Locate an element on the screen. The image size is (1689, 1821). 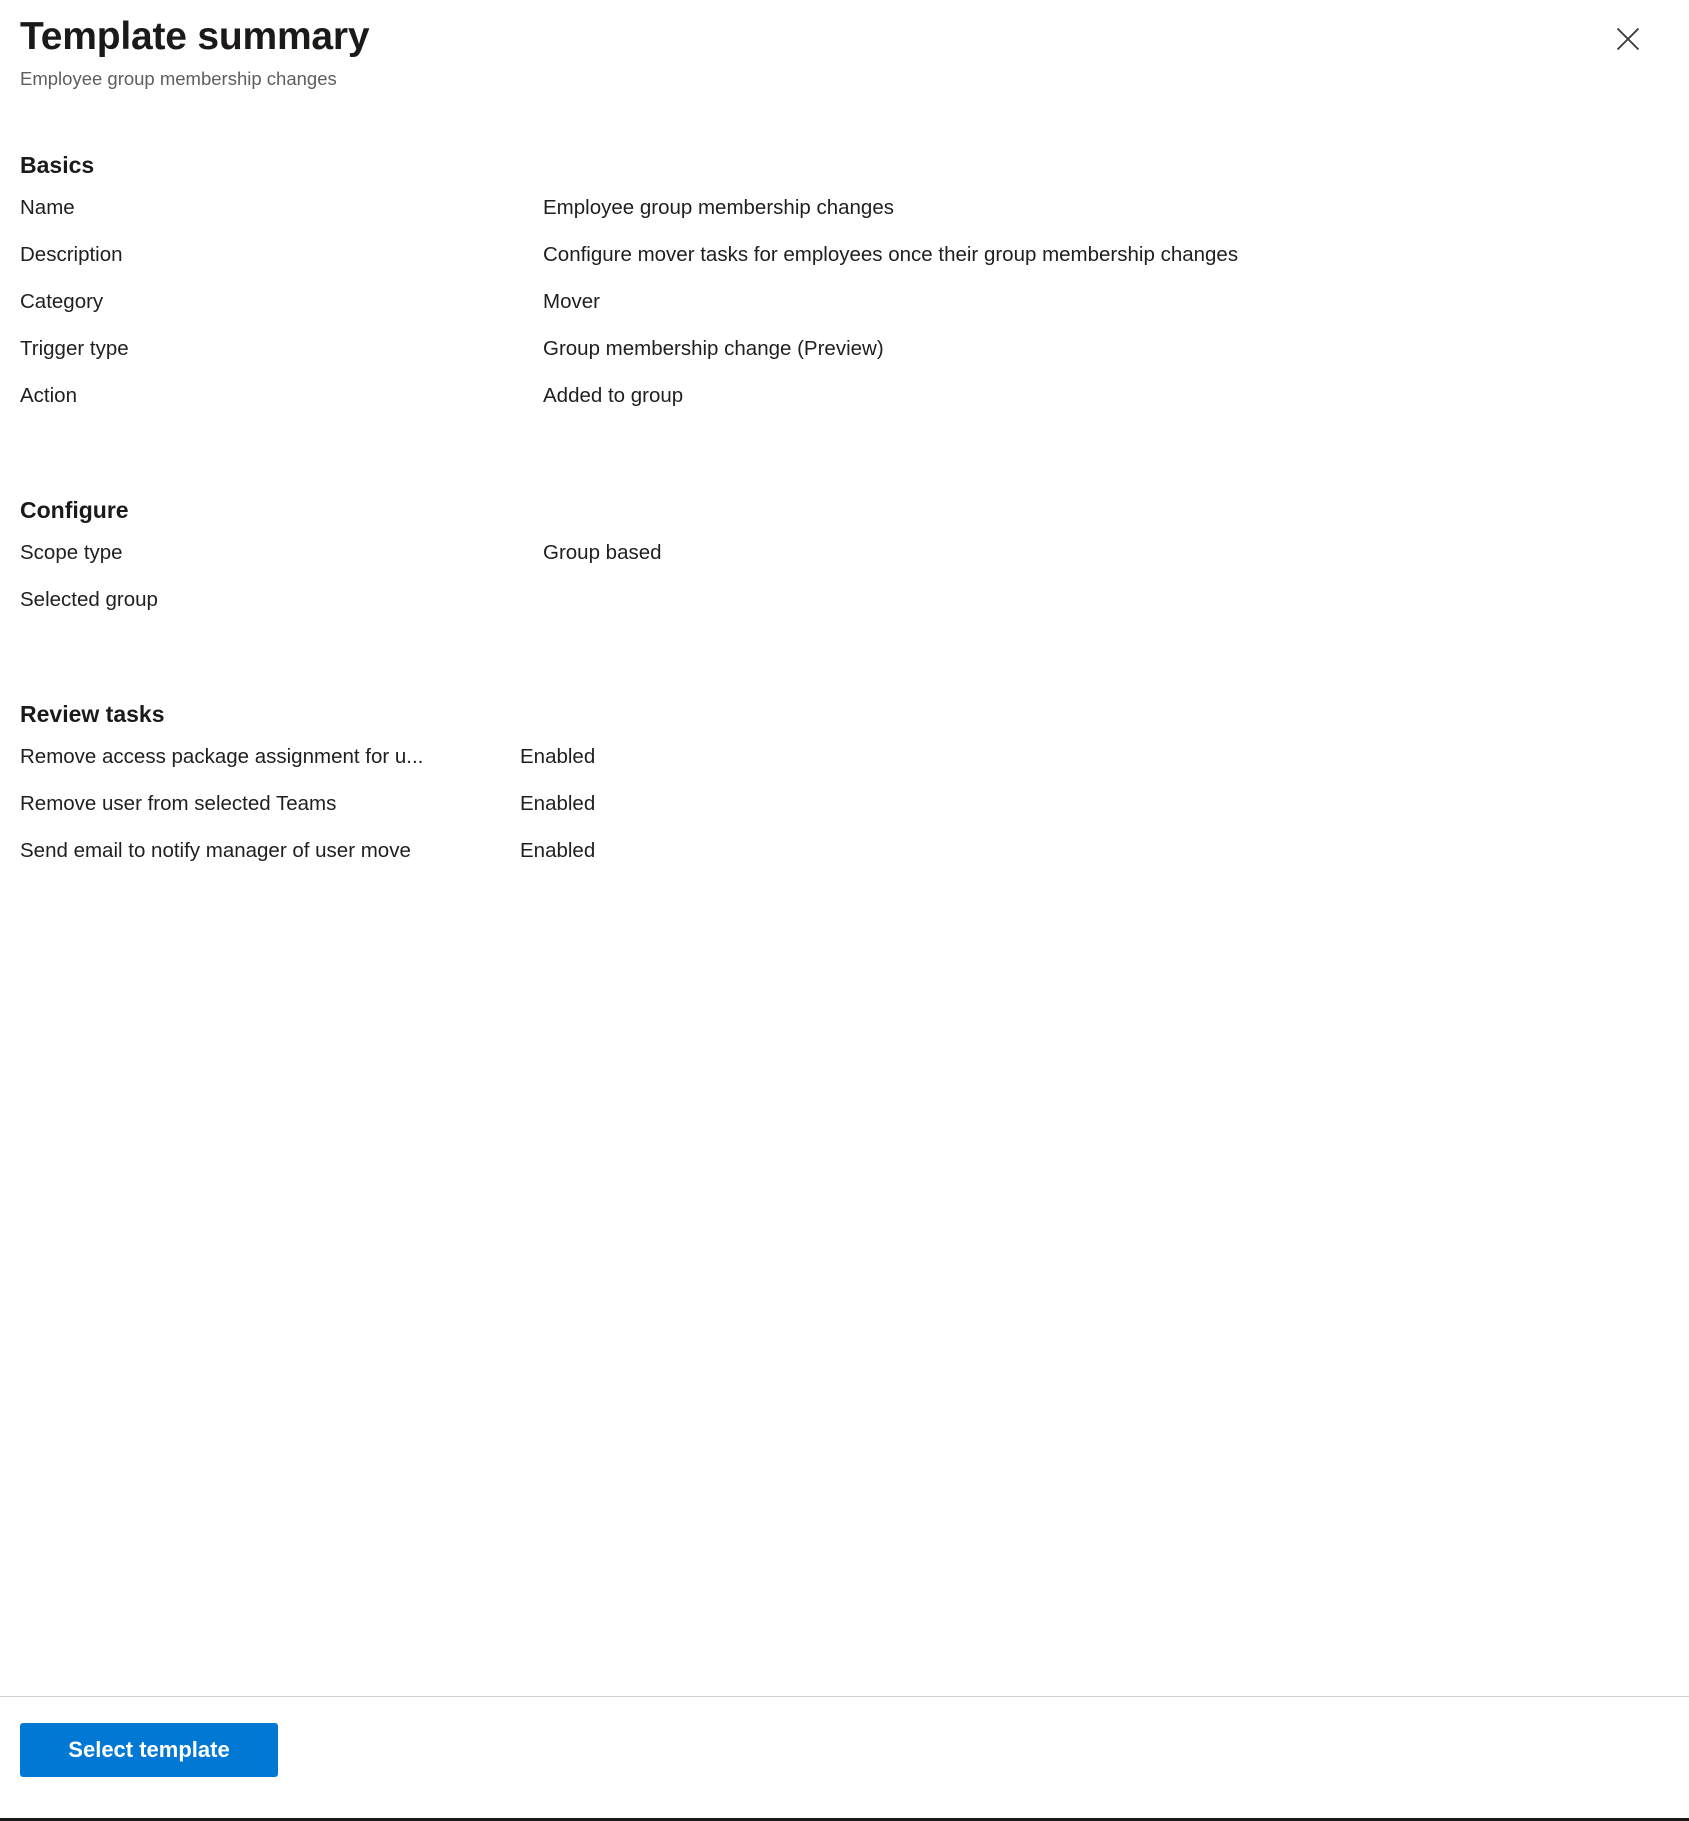
field-label: Action is located at coordinates (48, 395).